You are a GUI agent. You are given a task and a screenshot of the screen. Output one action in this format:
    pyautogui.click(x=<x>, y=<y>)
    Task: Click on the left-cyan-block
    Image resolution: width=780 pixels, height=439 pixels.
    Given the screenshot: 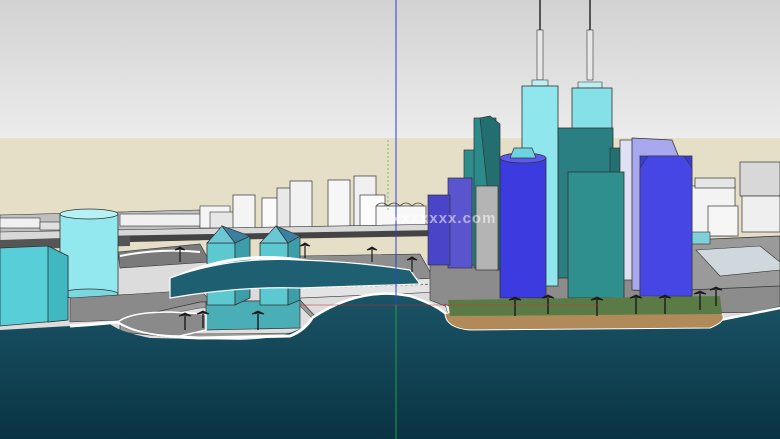 What is the action you would take?
    pyautogui.click(x=34, y=286)
    